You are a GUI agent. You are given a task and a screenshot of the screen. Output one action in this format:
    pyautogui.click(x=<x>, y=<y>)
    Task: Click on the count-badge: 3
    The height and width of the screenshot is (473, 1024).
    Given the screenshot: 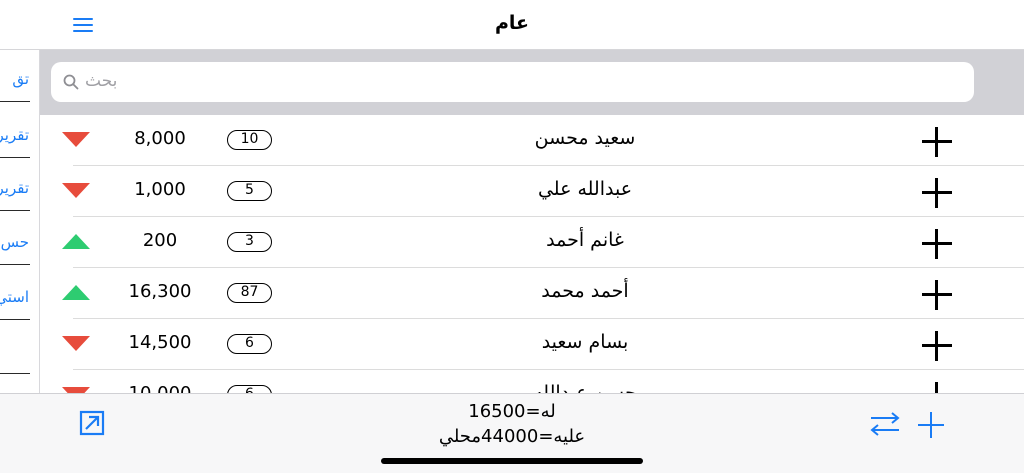 What is the action you would take?
    pyautogui.click(x=249, y=242)
    